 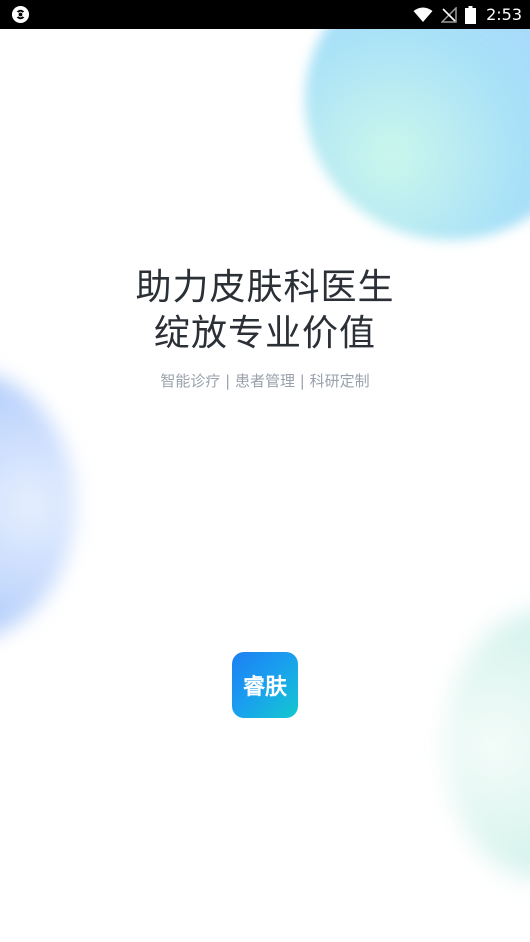 What do you see at coordinates (504, 14) in the screenshot?
I see `status-time: 2:53` at bounding box center [504, 14].